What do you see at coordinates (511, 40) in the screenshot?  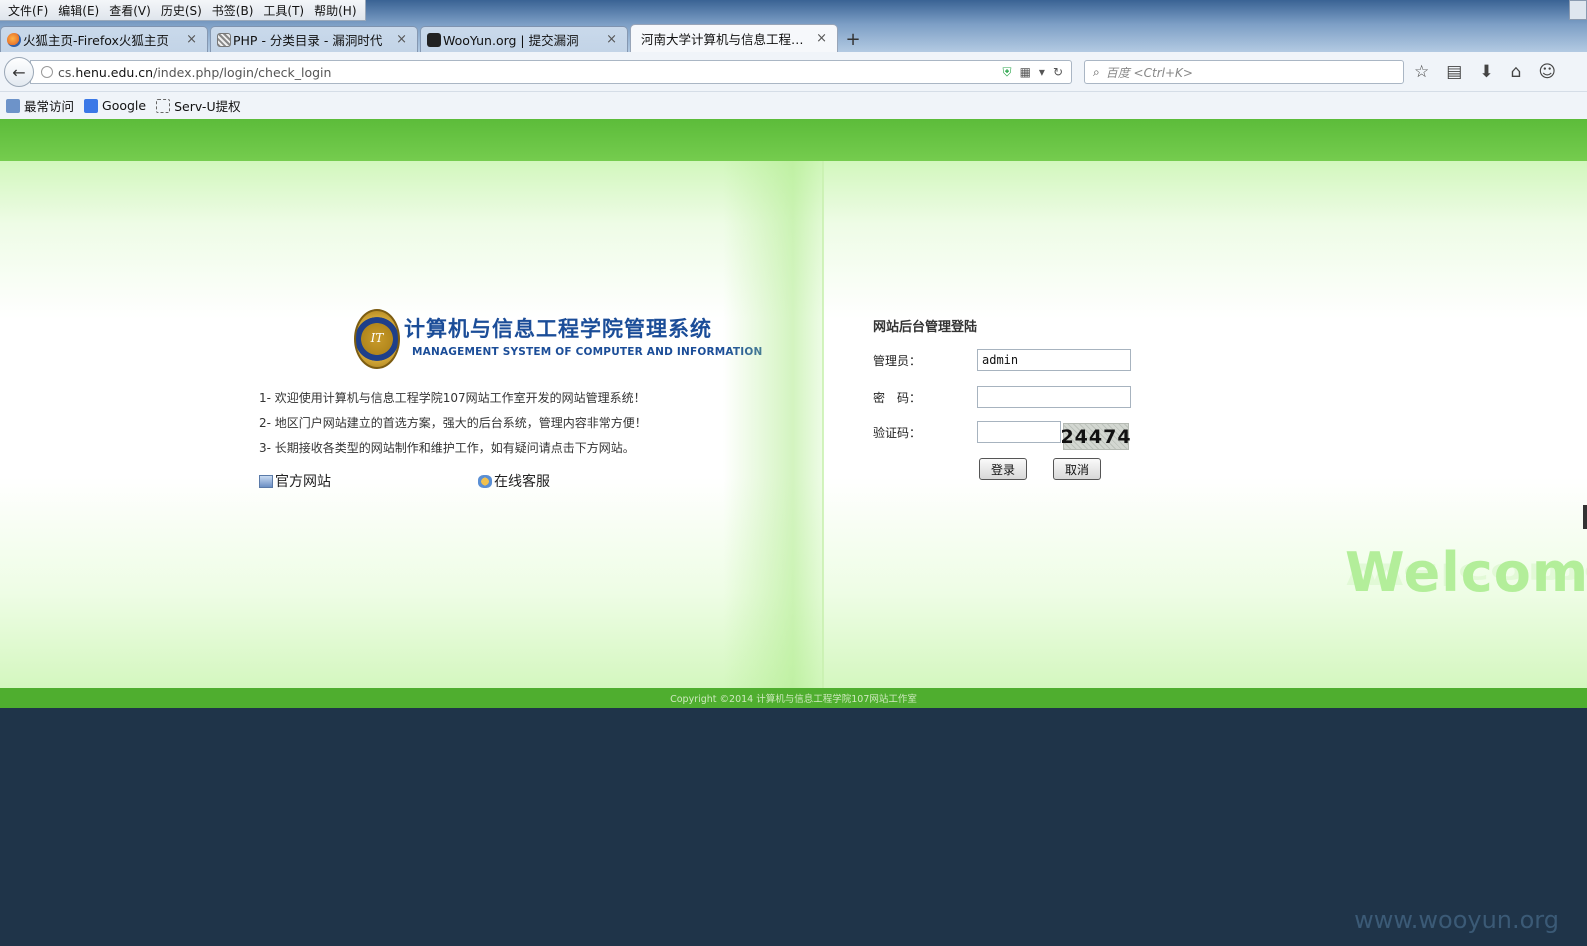 I see `tab-label: WooYun.org | 提交漏洞` at bounding box center [511, 40].